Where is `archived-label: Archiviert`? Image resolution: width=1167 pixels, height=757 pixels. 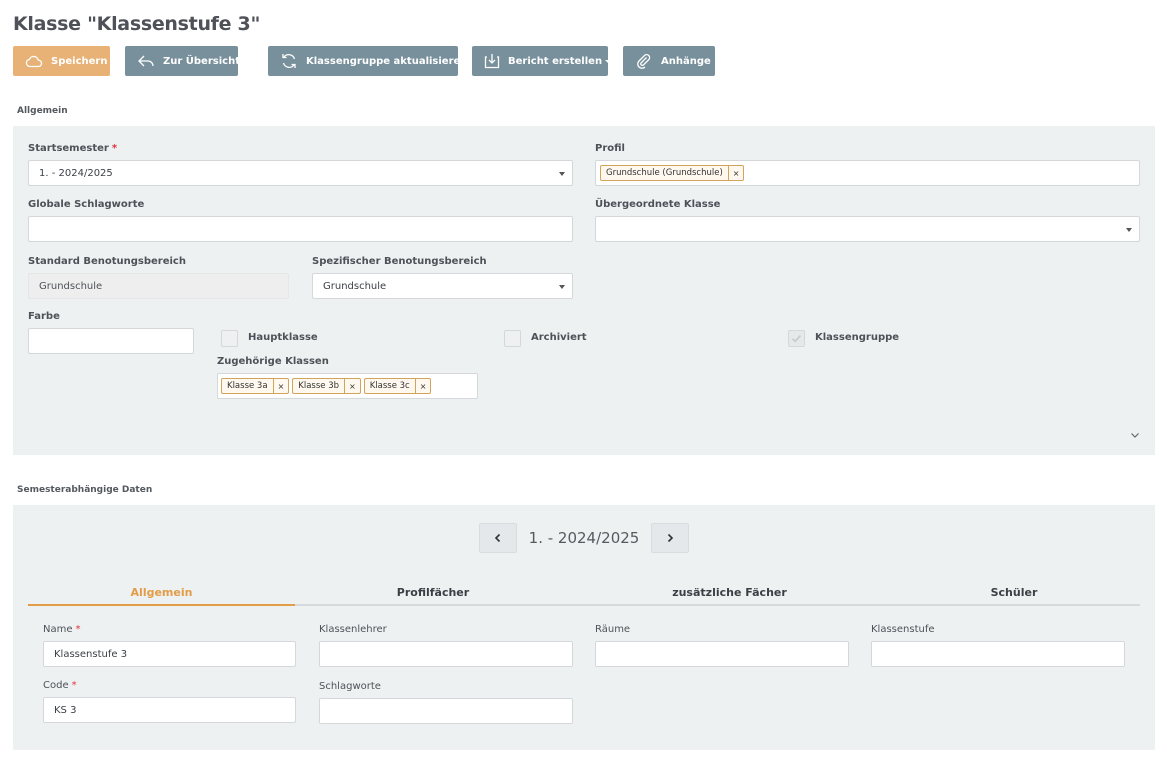 archived-label: Archiviert is located at coordinates (559, 337).